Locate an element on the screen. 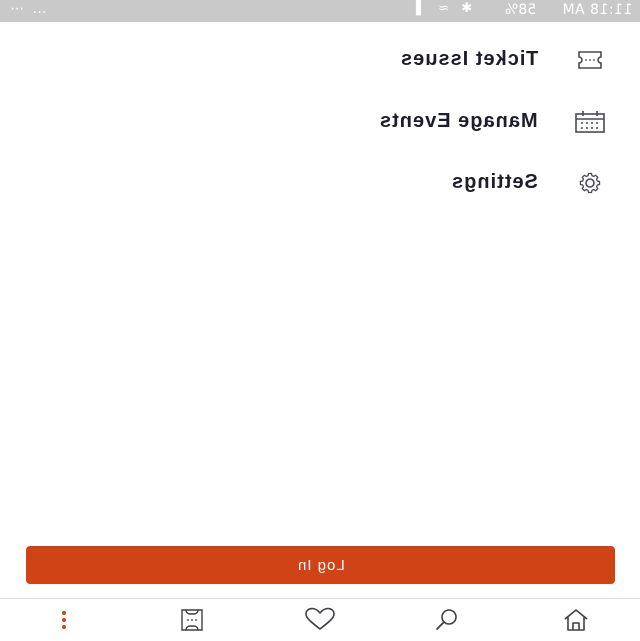  calendar-icon is located at coordinates (590, 122).